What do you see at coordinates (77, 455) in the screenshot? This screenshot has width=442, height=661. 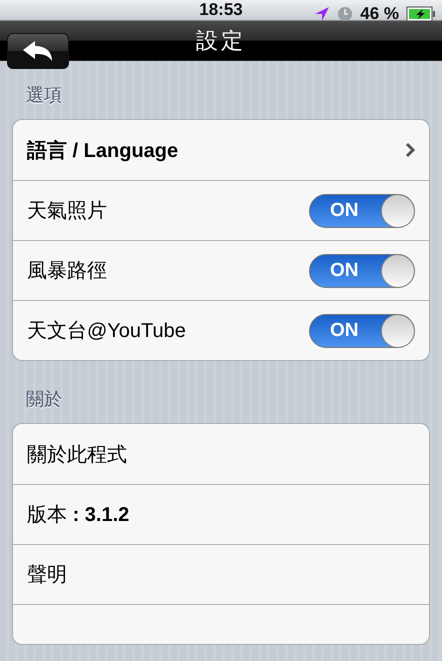 I see `row-label: 關於此程式` at bounding box center [77, 455].